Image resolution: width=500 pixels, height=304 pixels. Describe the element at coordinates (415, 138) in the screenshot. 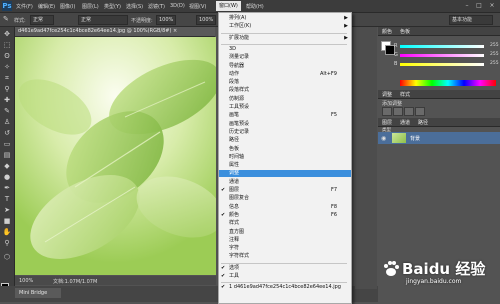

I see `layer-name: 背景` at that location.